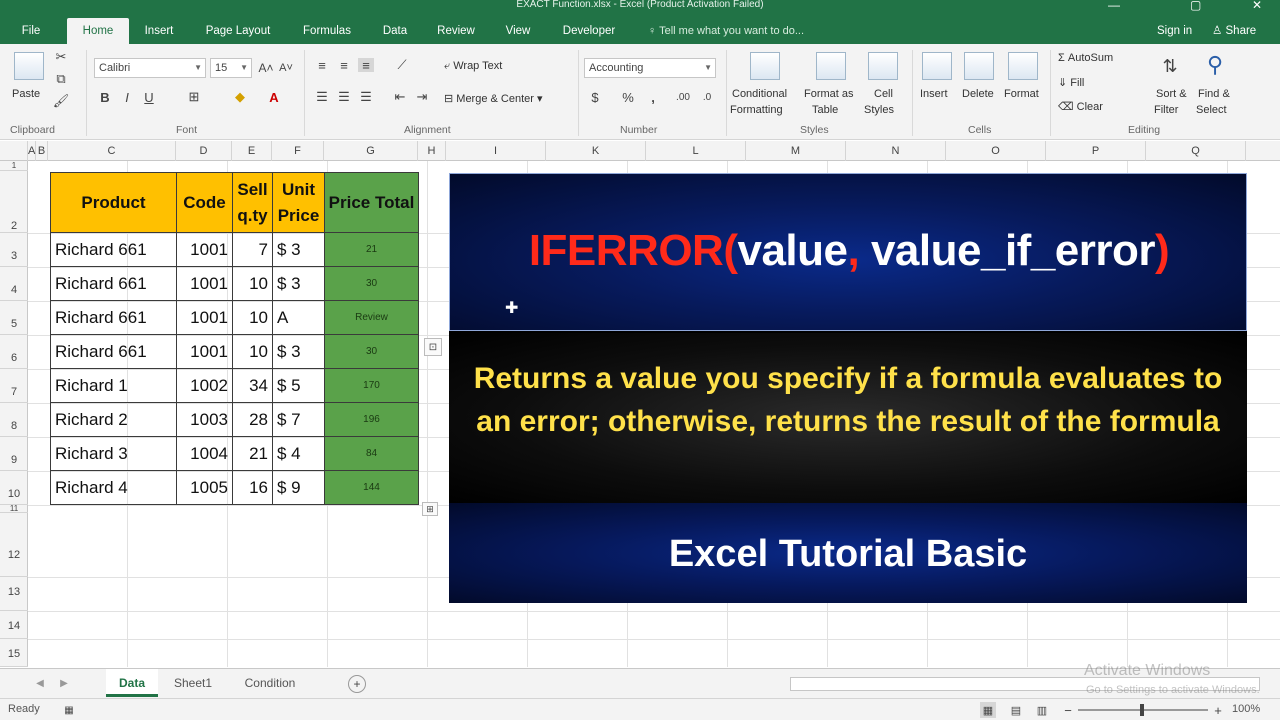  Describe the element at coordinates (831, 66) in the screenshot. I see `format-as-table-icon` at that location.